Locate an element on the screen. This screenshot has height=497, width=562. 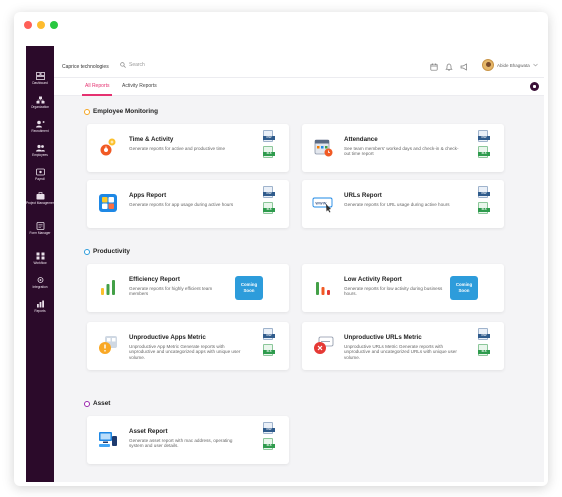
avatar is located at coordinates (488, 65).